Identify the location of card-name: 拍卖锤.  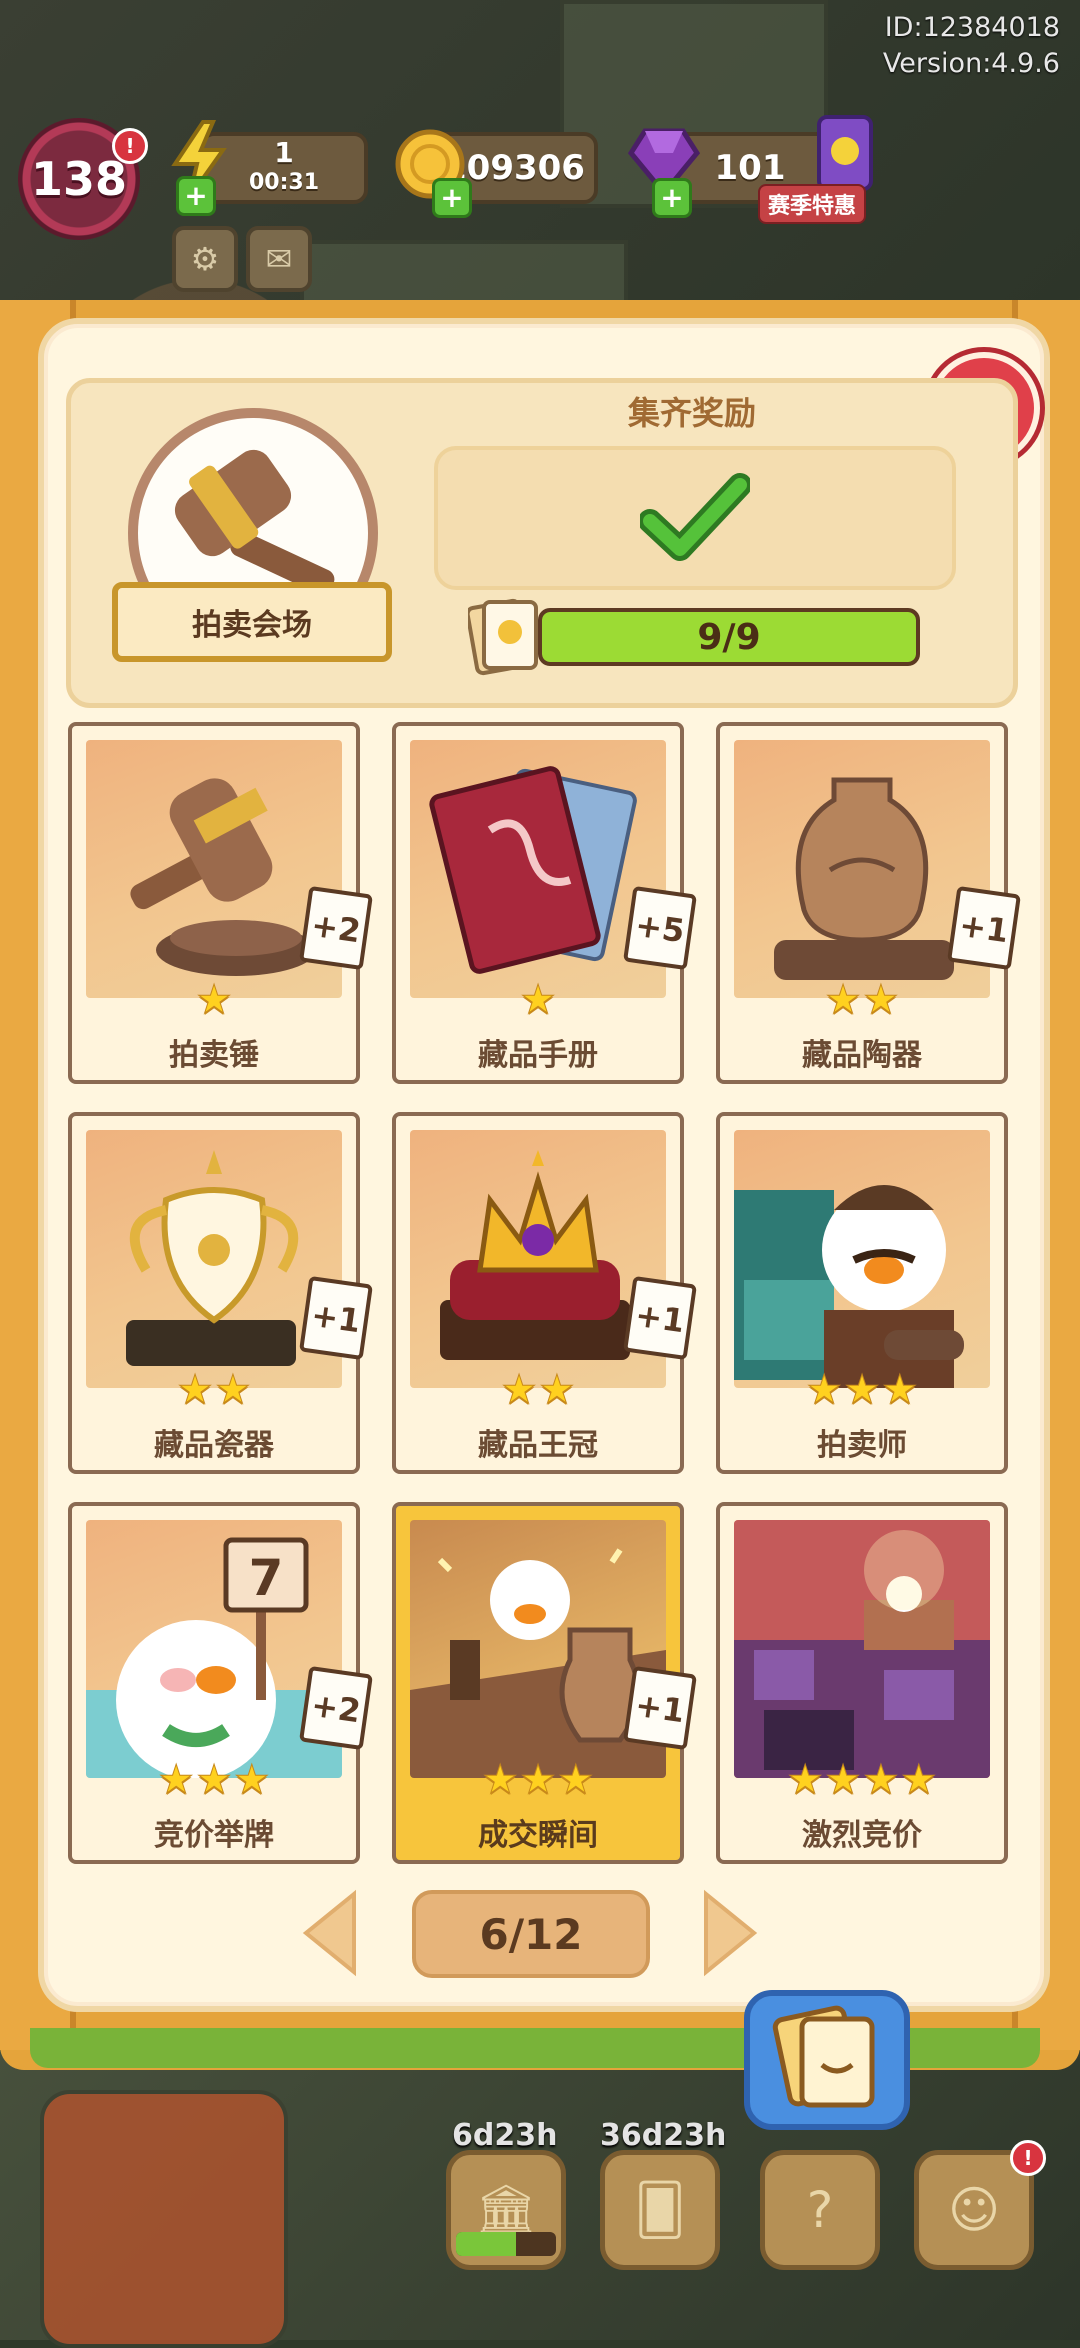
(214, 1055).